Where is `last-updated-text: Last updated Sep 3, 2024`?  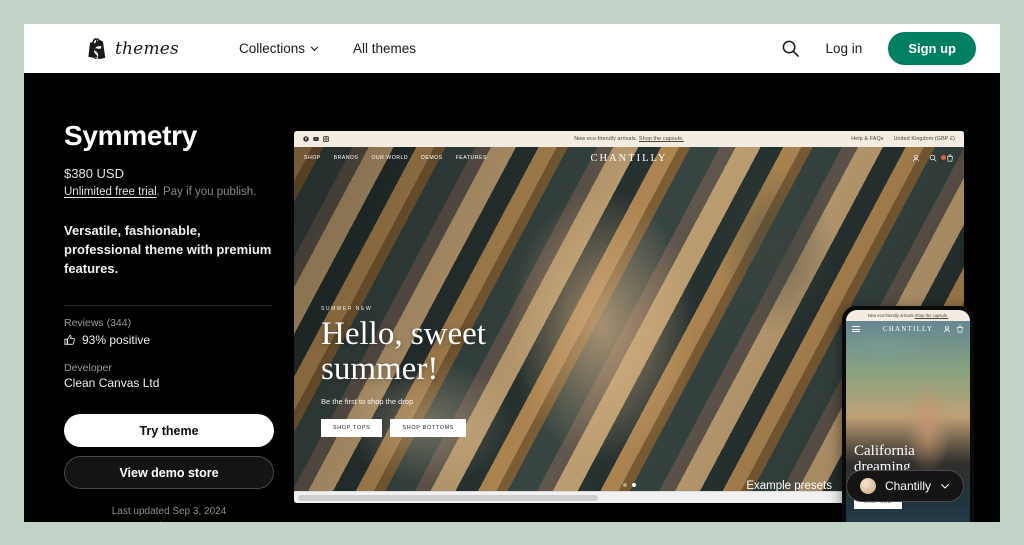
last-updated-text: Last updated Sep 3, 2024 is located at coordinates (169, 511).